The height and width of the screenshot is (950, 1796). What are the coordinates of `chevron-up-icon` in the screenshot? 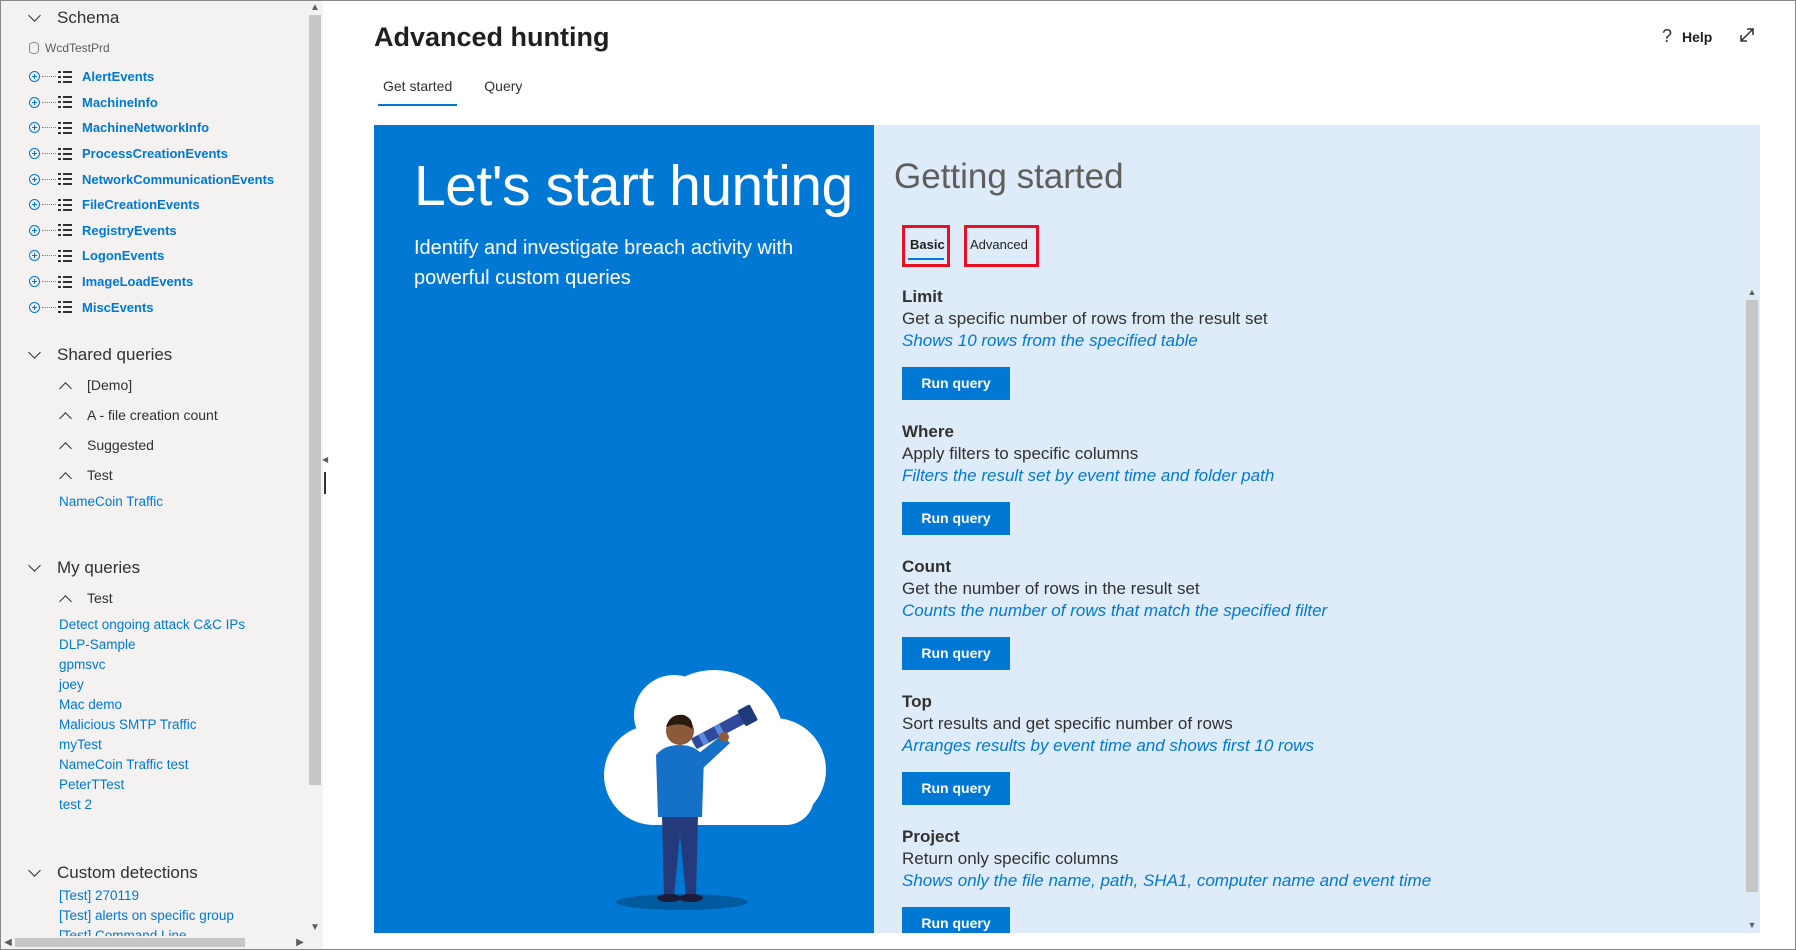 It's located at (66, 475).